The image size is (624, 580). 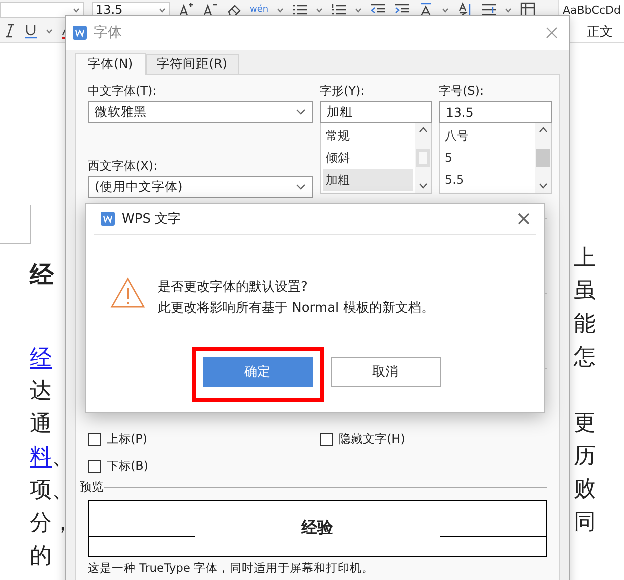 What do you see at coordinates (15, 224) in the screenshot?
I see `page-corner-mark` at bounding box center [15, 224].